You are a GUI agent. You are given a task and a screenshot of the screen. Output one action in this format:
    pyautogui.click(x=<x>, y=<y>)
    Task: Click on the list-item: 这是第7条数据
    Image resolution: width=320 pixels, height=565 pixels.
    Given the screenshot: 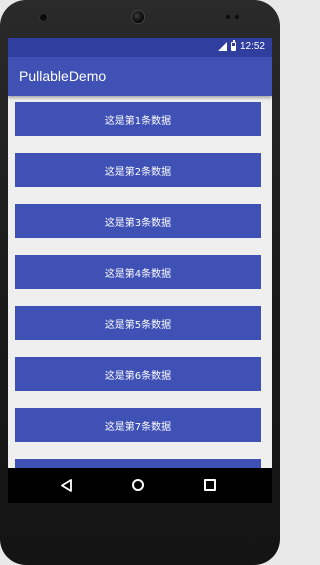 What is the action you would take?
    pyautogui.click(x=138, y=425)
    